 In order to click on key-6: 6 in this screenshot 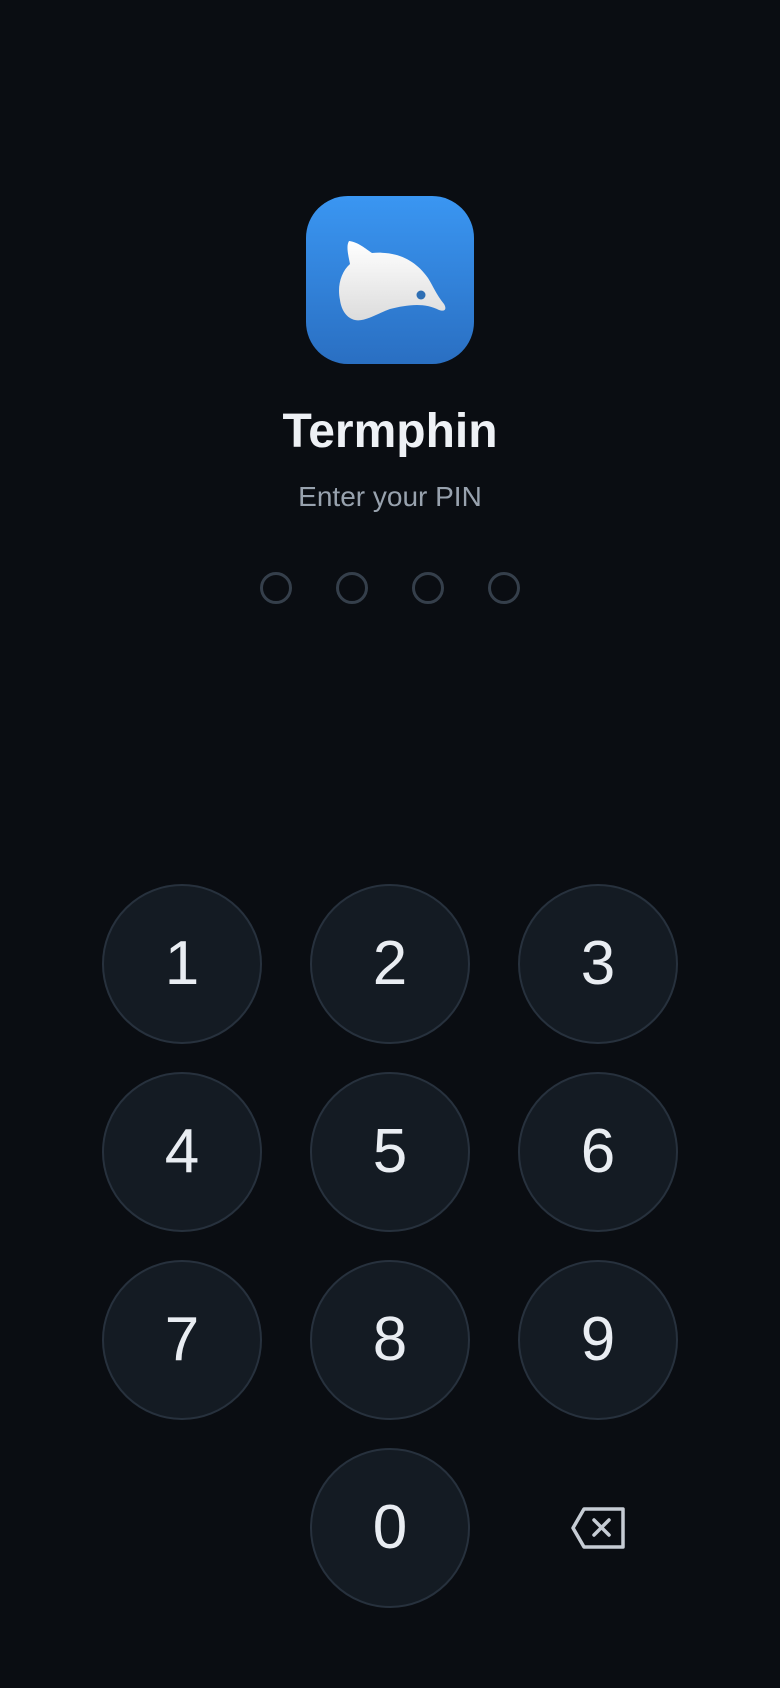, I will do `click(598, 1152)`.